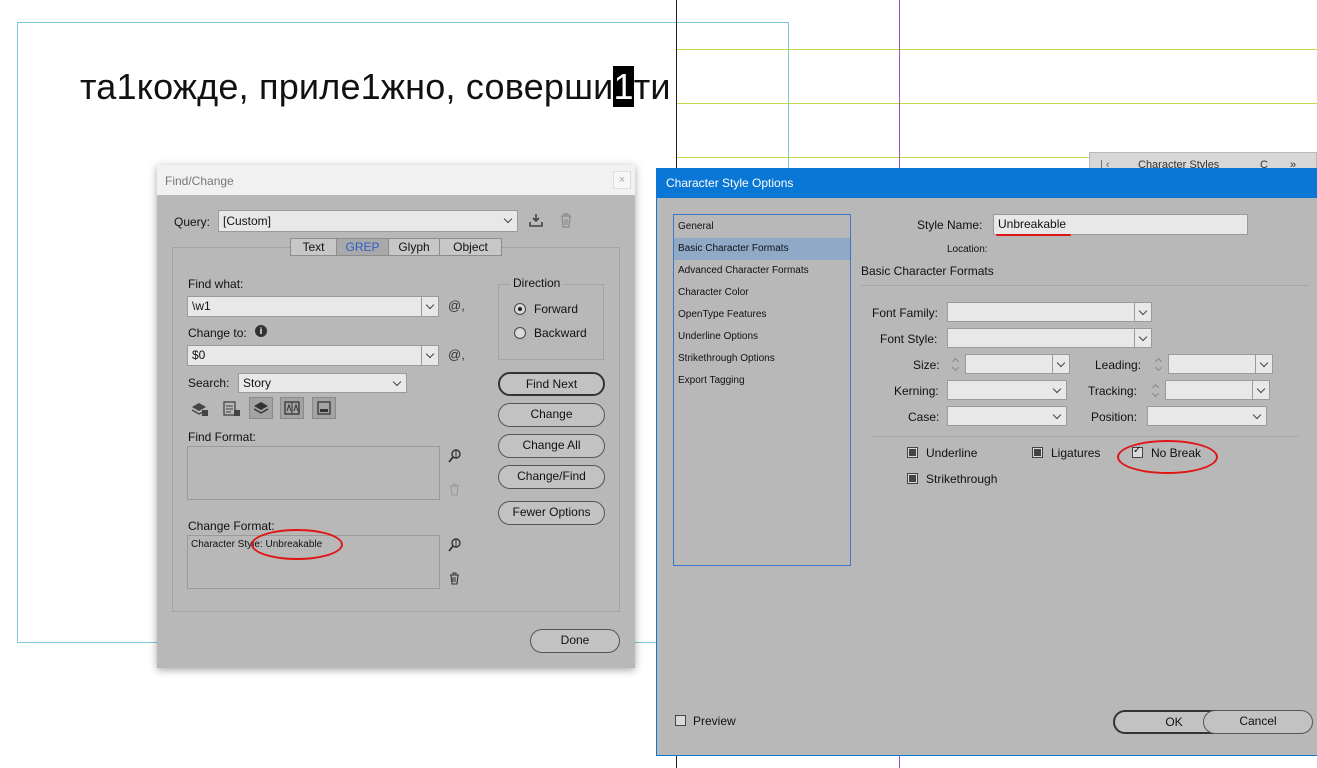  I want to click on margin-guide-top, so click(403, 22).